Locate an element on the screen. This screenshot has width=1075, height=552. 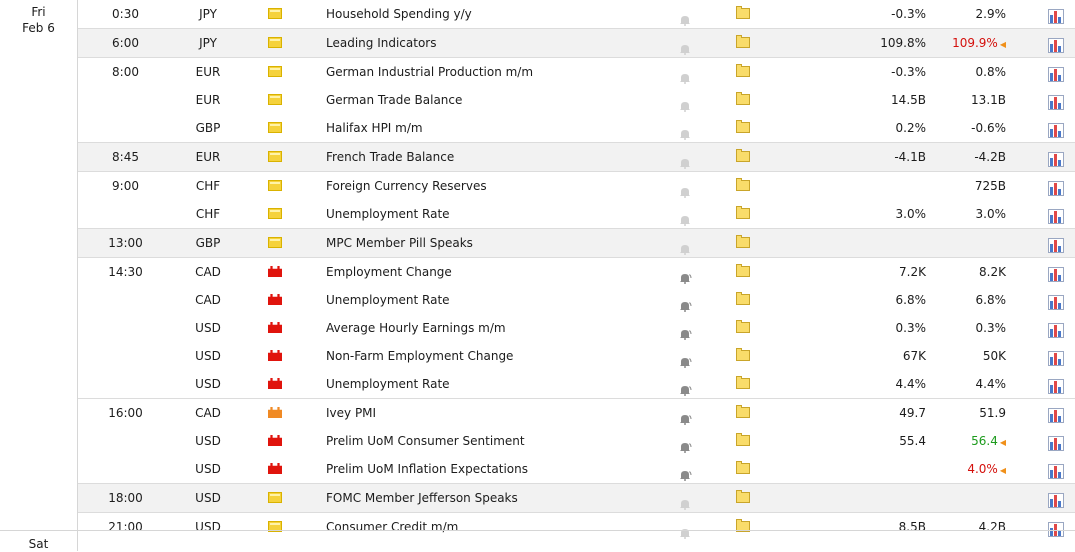
event-name: Non-Farm Employment Change is located at coordinates (419, 356).